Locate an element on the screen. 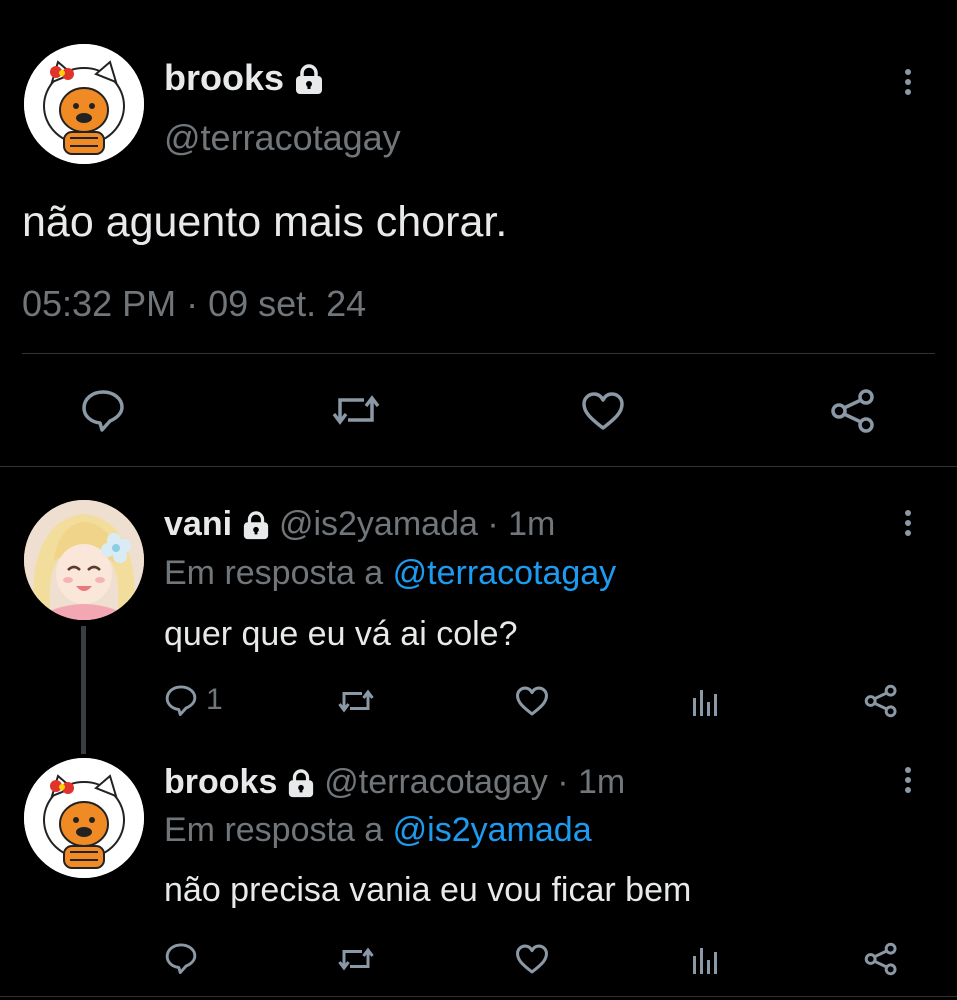 This screenshot has width=957, height=1000. display-name: vani is located at coordinates (198, 524).